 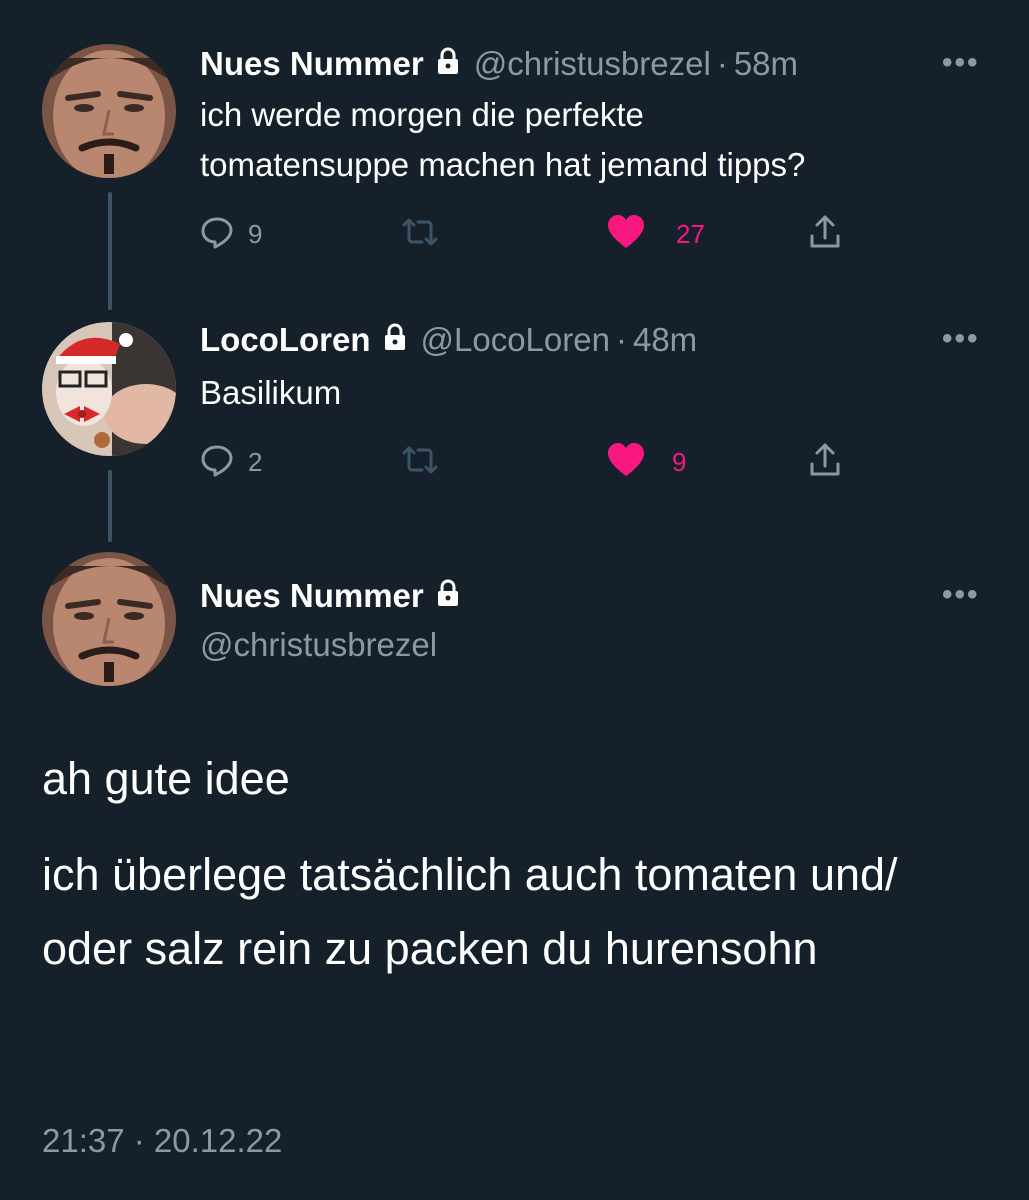 I want to click on like-count: 27, so click(x=690, y=233).